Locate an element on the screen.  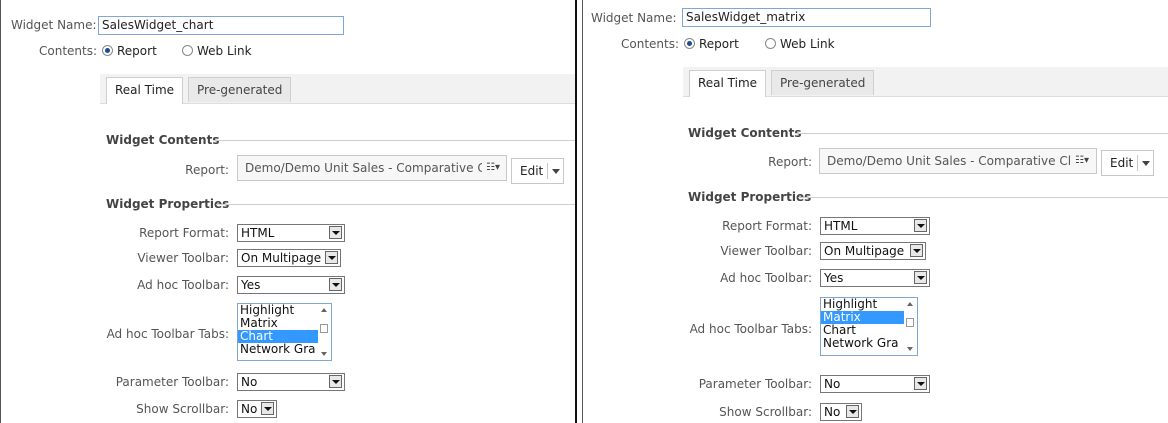
widget-name-input: SalesWidget_matrix is located at coordinates (806, 17).